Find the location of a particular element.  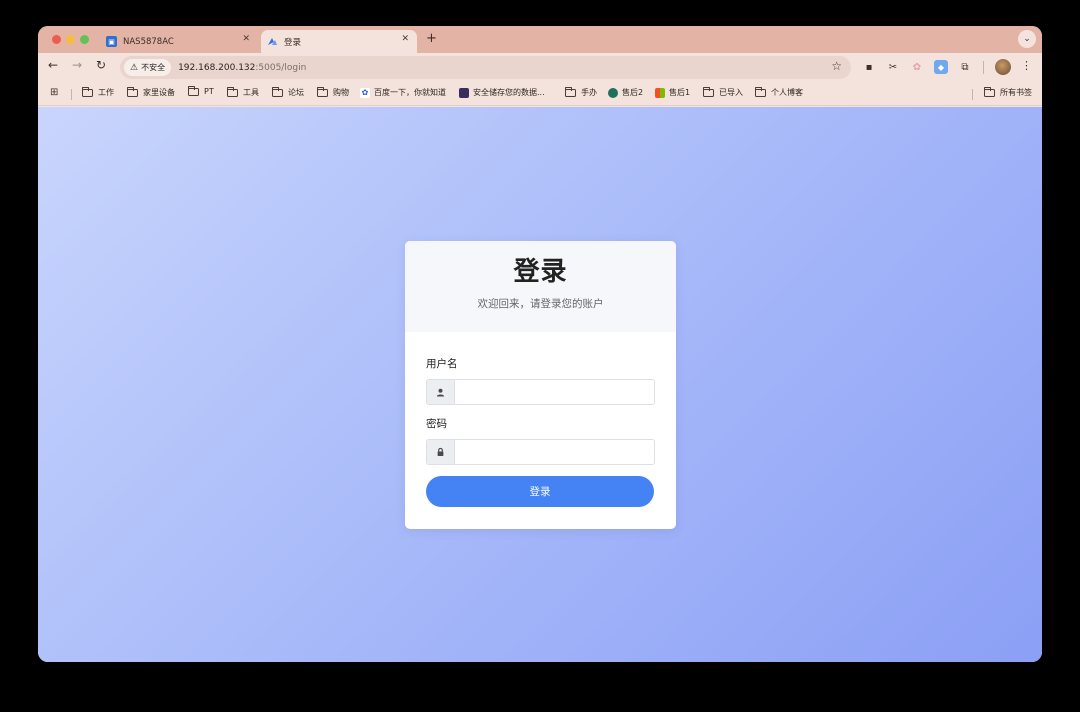

bookmark-label: 论坛 is located at coordinates (296, 92).